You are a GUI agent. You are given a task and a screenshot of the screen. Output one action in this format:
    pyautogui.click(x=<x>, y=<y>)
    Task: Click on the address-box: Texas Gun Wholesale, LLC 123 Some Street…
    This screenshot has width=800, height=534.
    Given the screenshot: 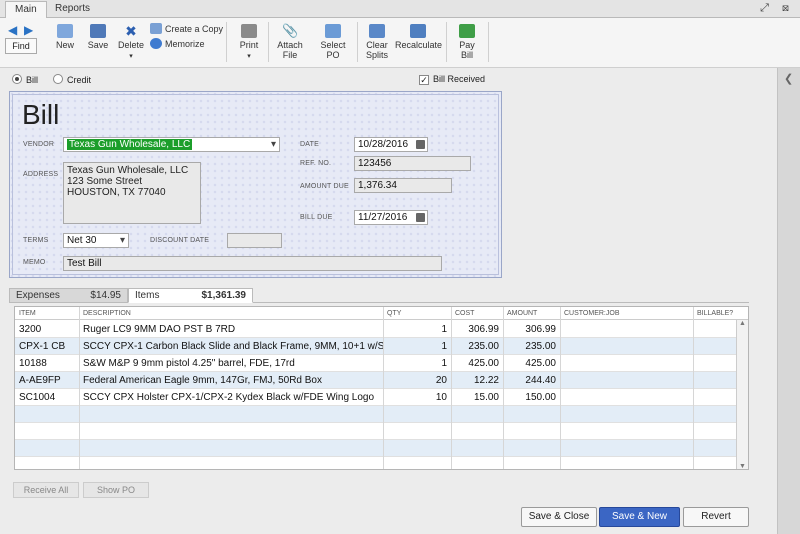 What is the action you would take?
    pyautogui.click(x=132, y=193)
    